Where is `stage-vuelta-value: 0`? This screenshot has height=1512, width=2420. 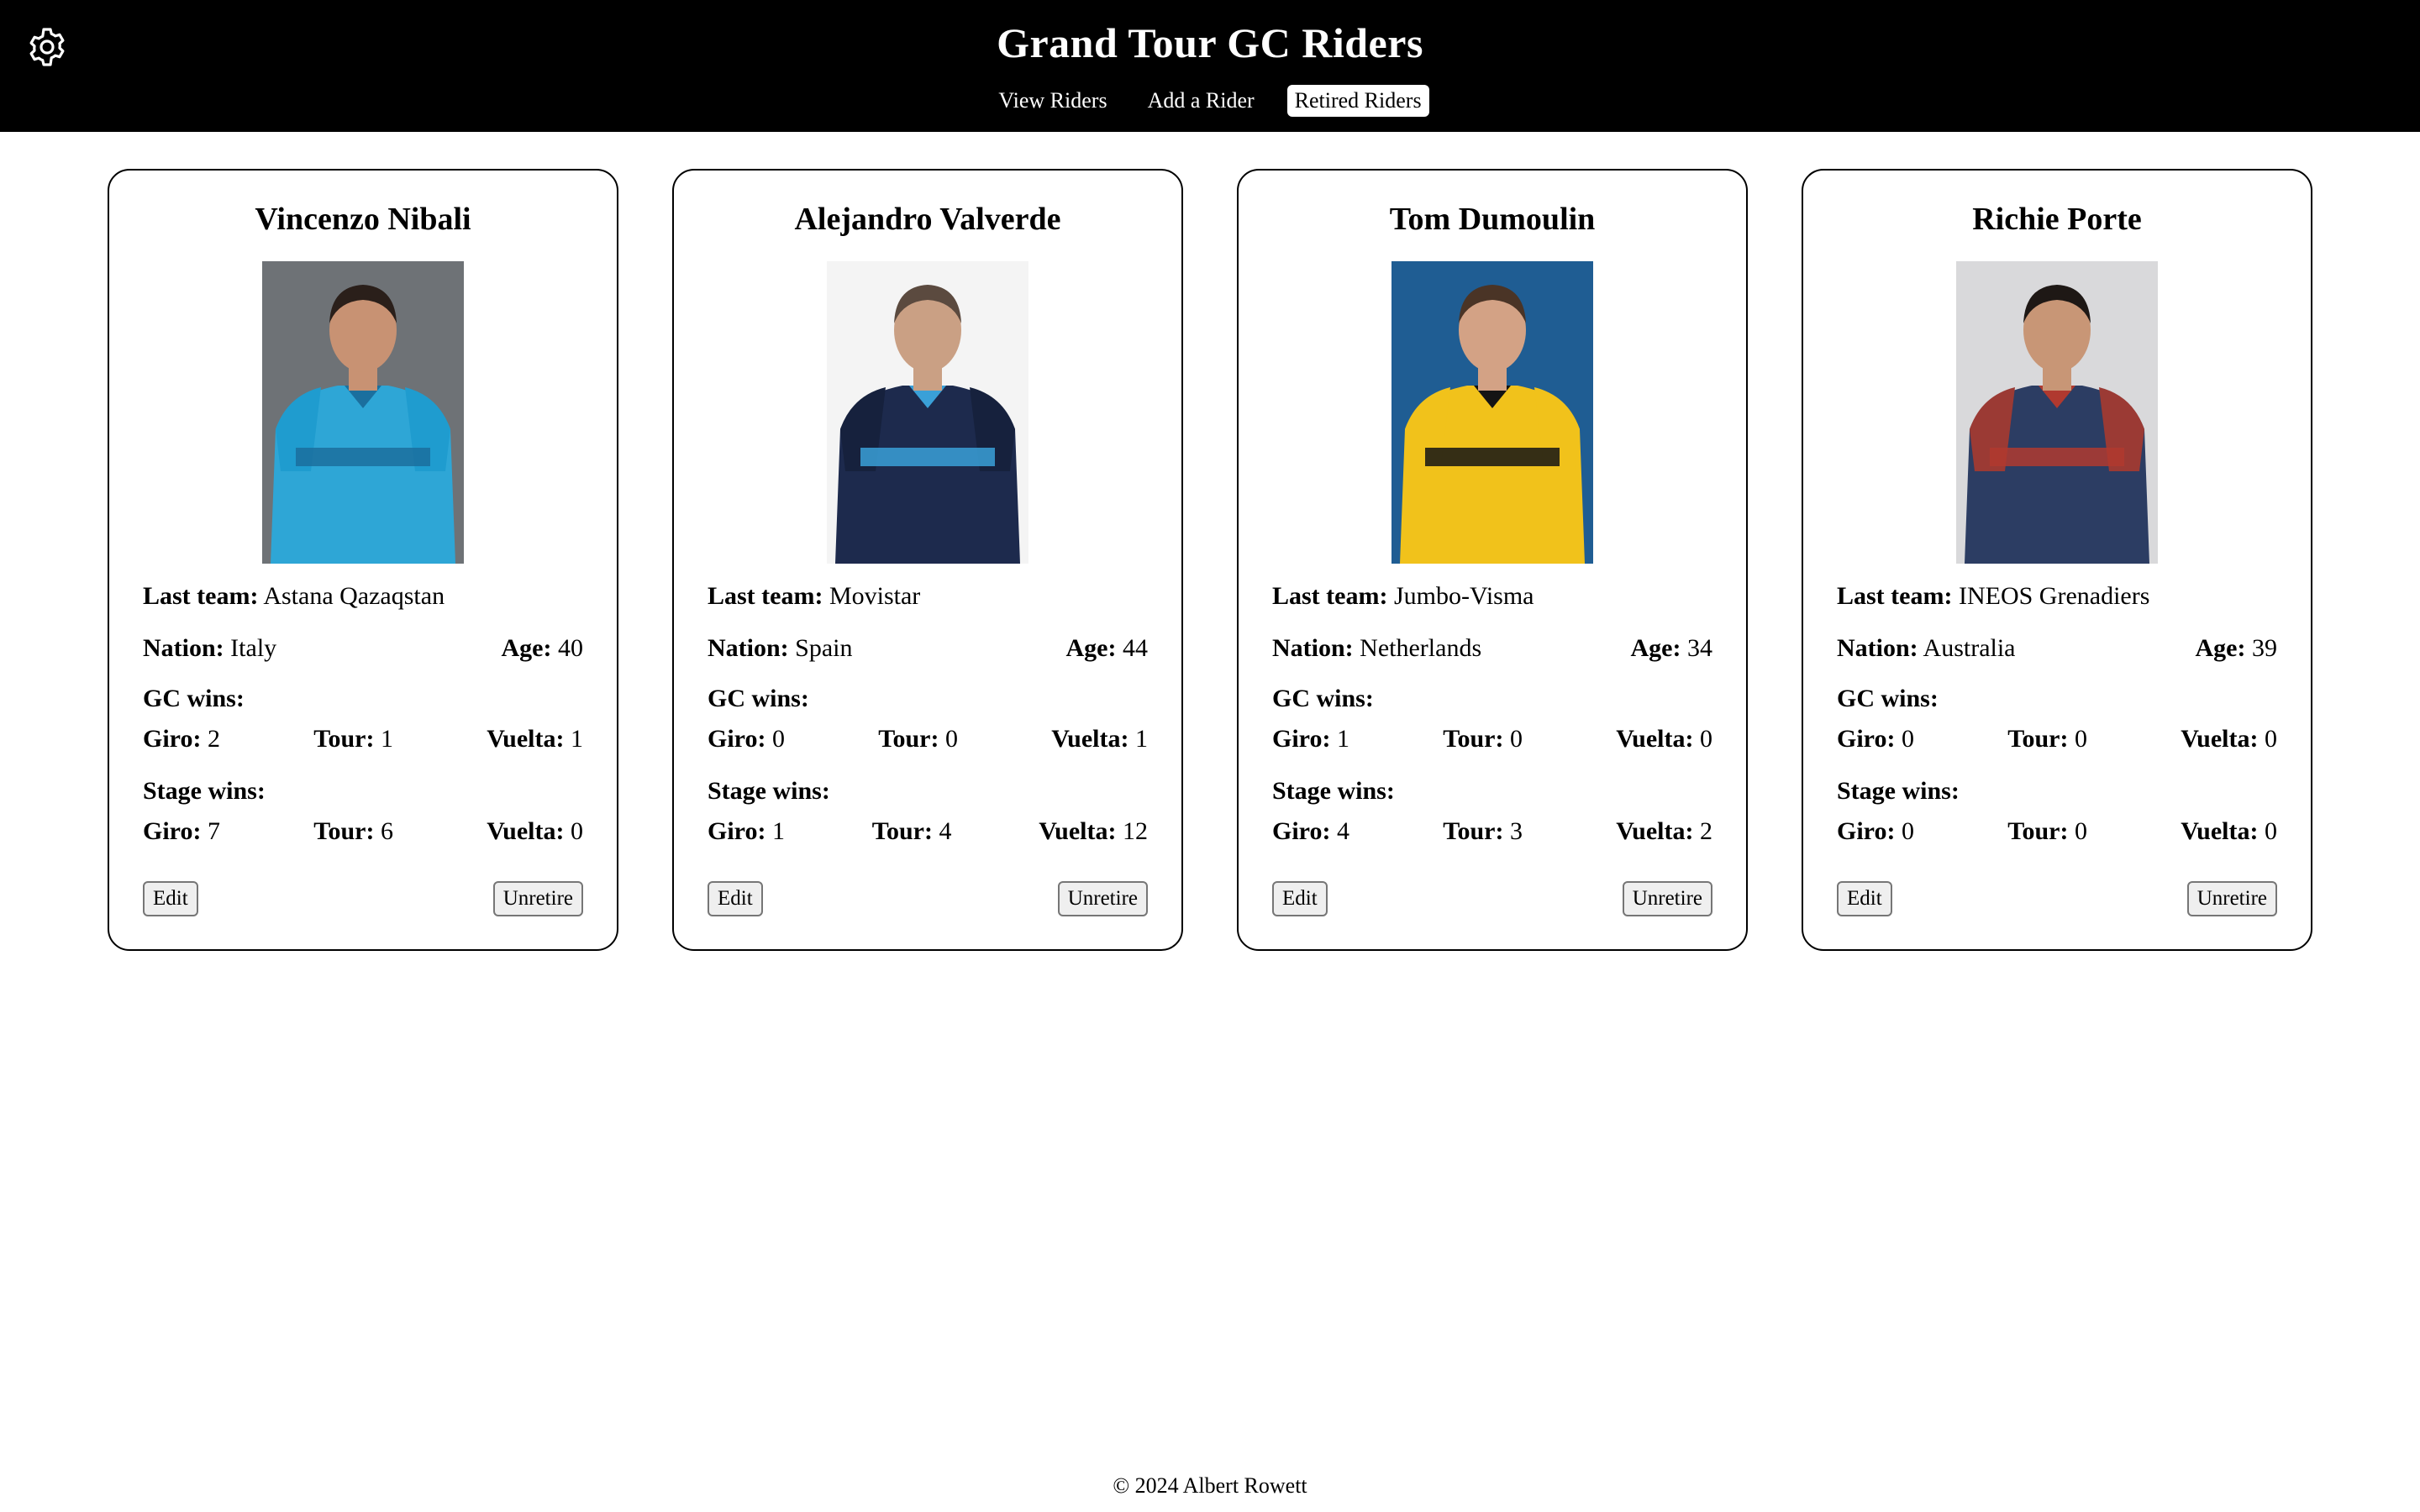 stage-vuelta-value: 0 is located at coordinates (2270, 831).